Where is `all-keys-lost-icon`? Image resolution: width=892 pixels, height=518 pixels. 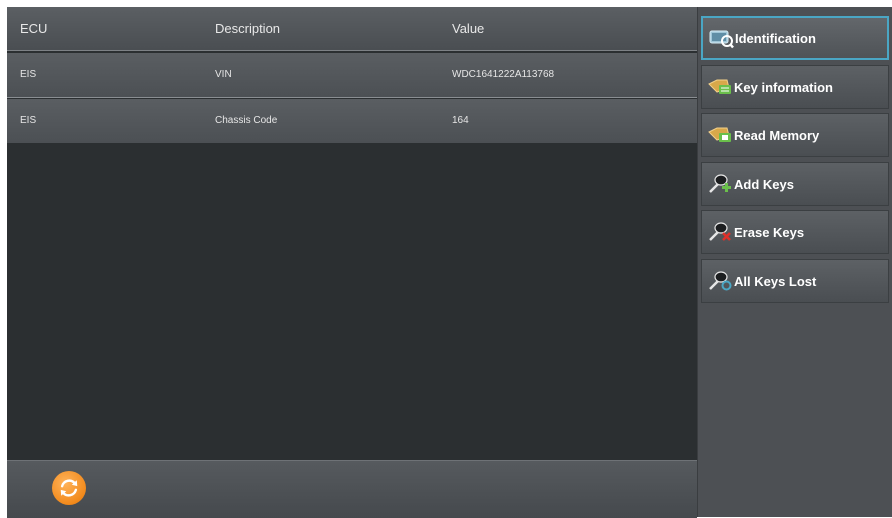 all-keys-lost-icon is located at coordinates (720, 281).